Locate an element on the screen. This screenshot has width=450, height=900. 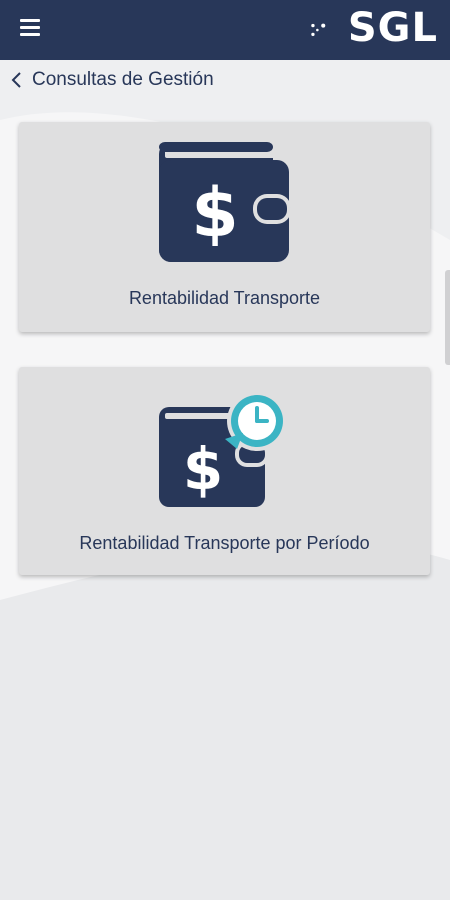
wallet-dollar-history-icon: $ is located at coordinates (223, 449).